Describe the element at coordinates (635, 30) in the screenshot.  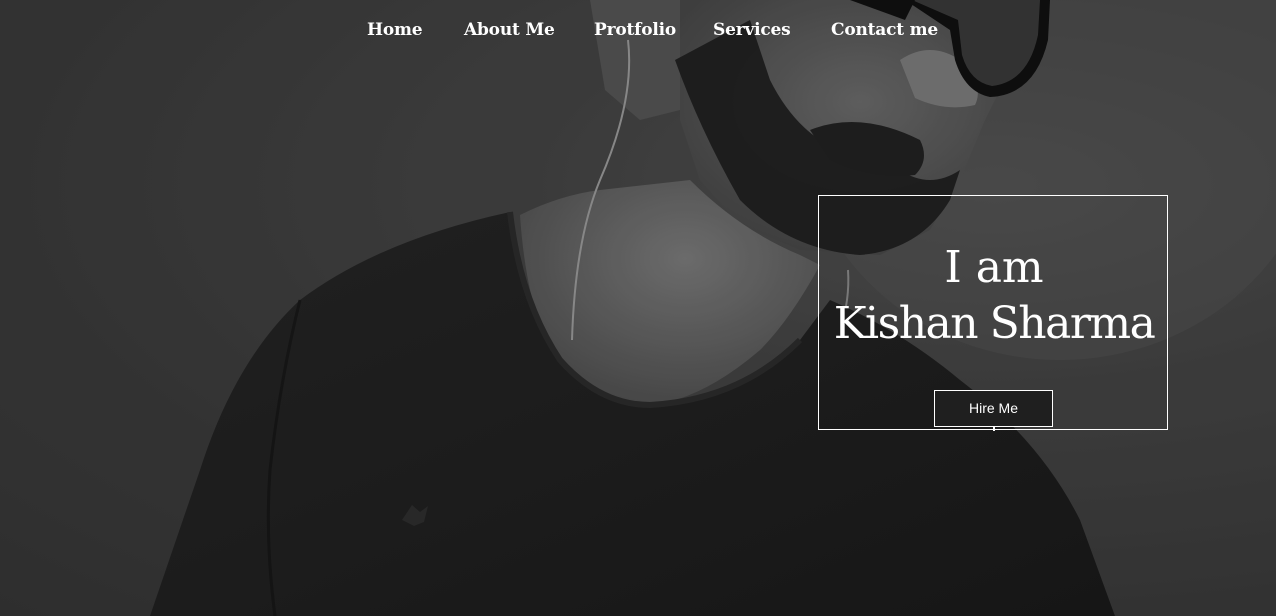
I see `nav-item-portfolio: Protfolio` at that location.